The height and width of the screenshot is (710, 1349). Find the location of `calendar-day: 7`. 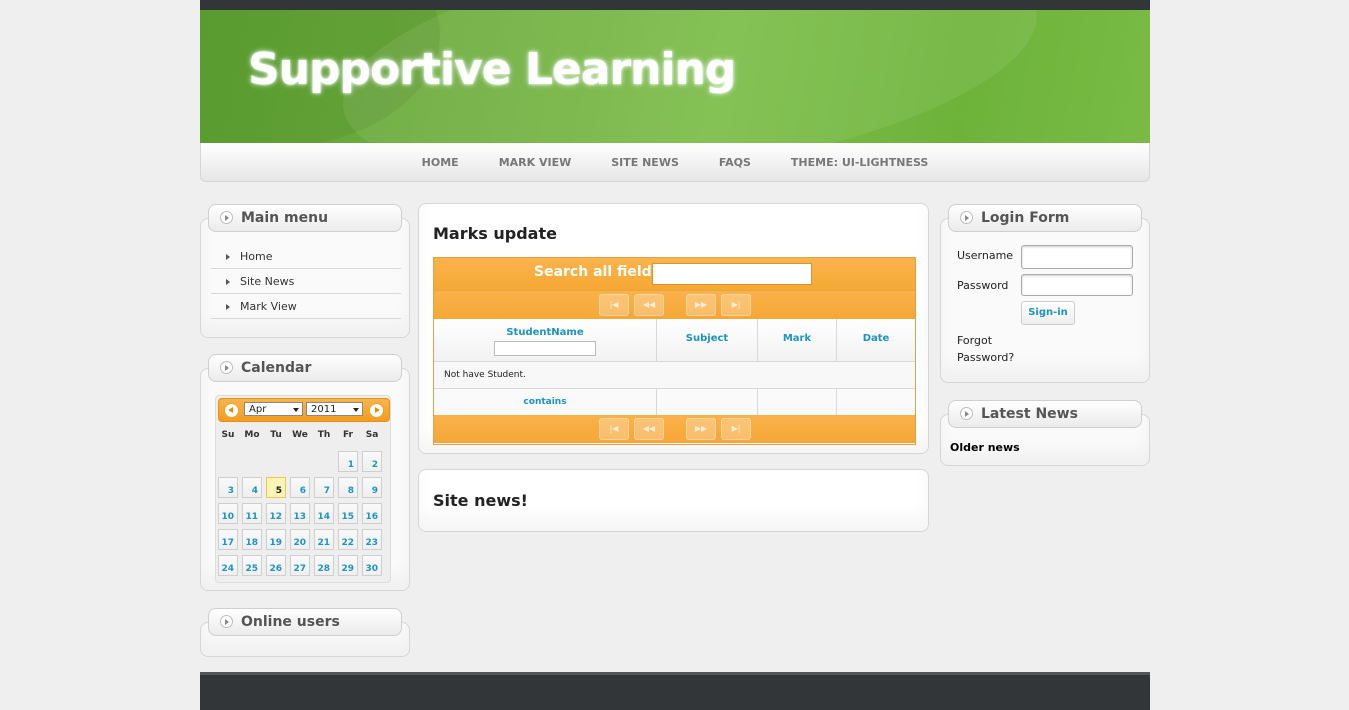

calendar-day: 7 is located at coordinates (324, 487).